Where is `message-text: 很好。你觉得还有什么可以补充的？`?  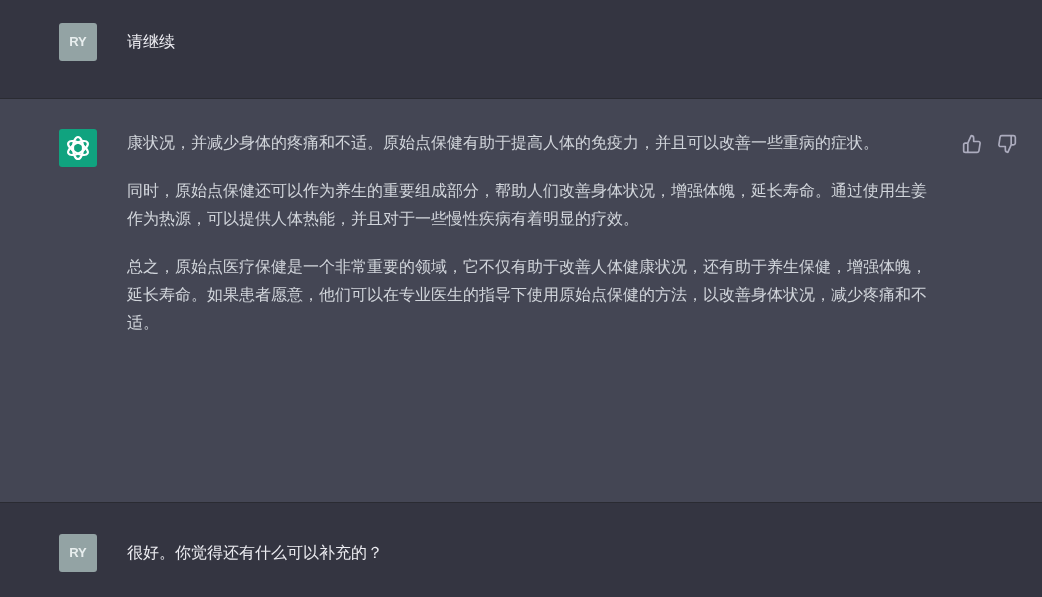 message-text: 很好。你觉得还有什么可以补充的？ is located at coordinates (255, 553).